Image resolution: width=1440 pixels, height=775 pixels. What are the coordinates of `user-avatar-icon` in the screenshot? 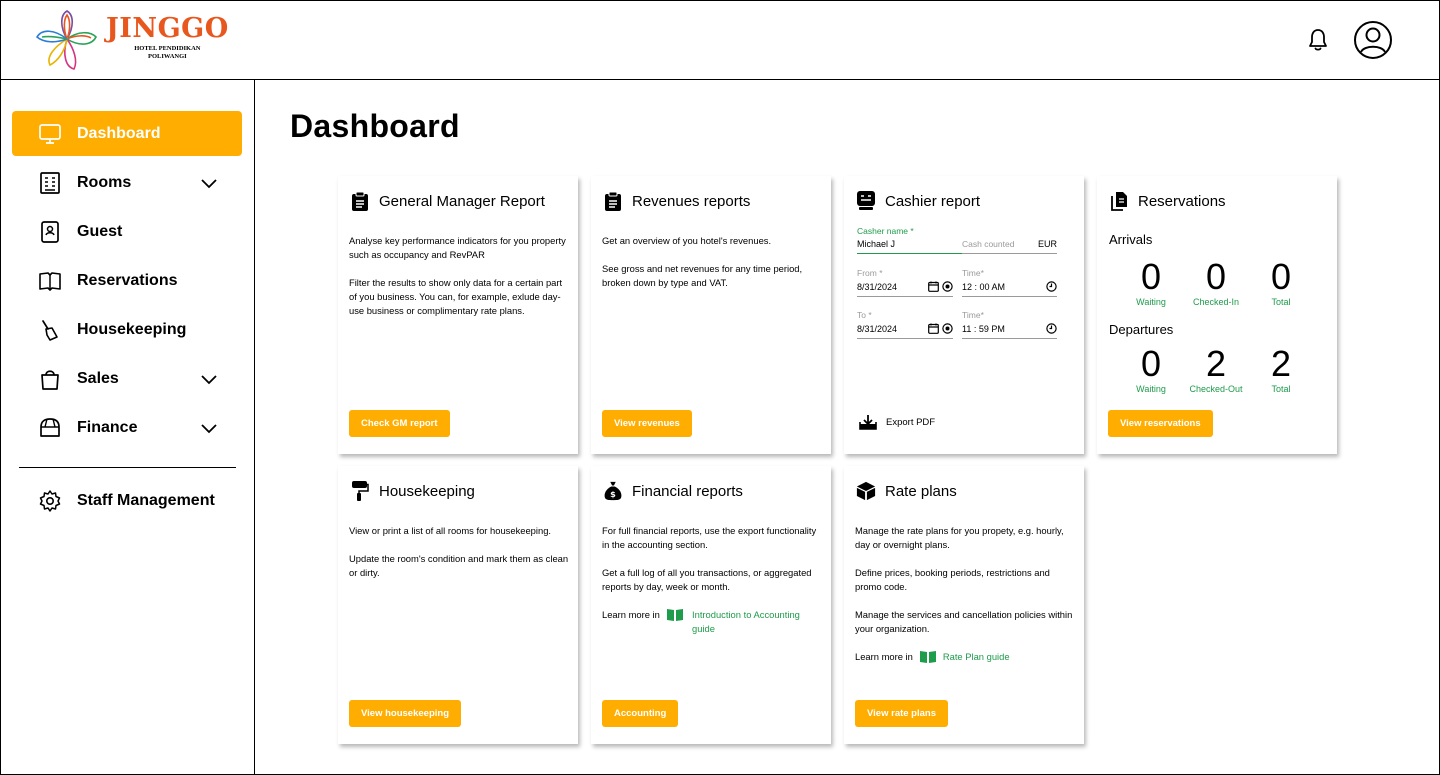 It's located at (1373, 40).